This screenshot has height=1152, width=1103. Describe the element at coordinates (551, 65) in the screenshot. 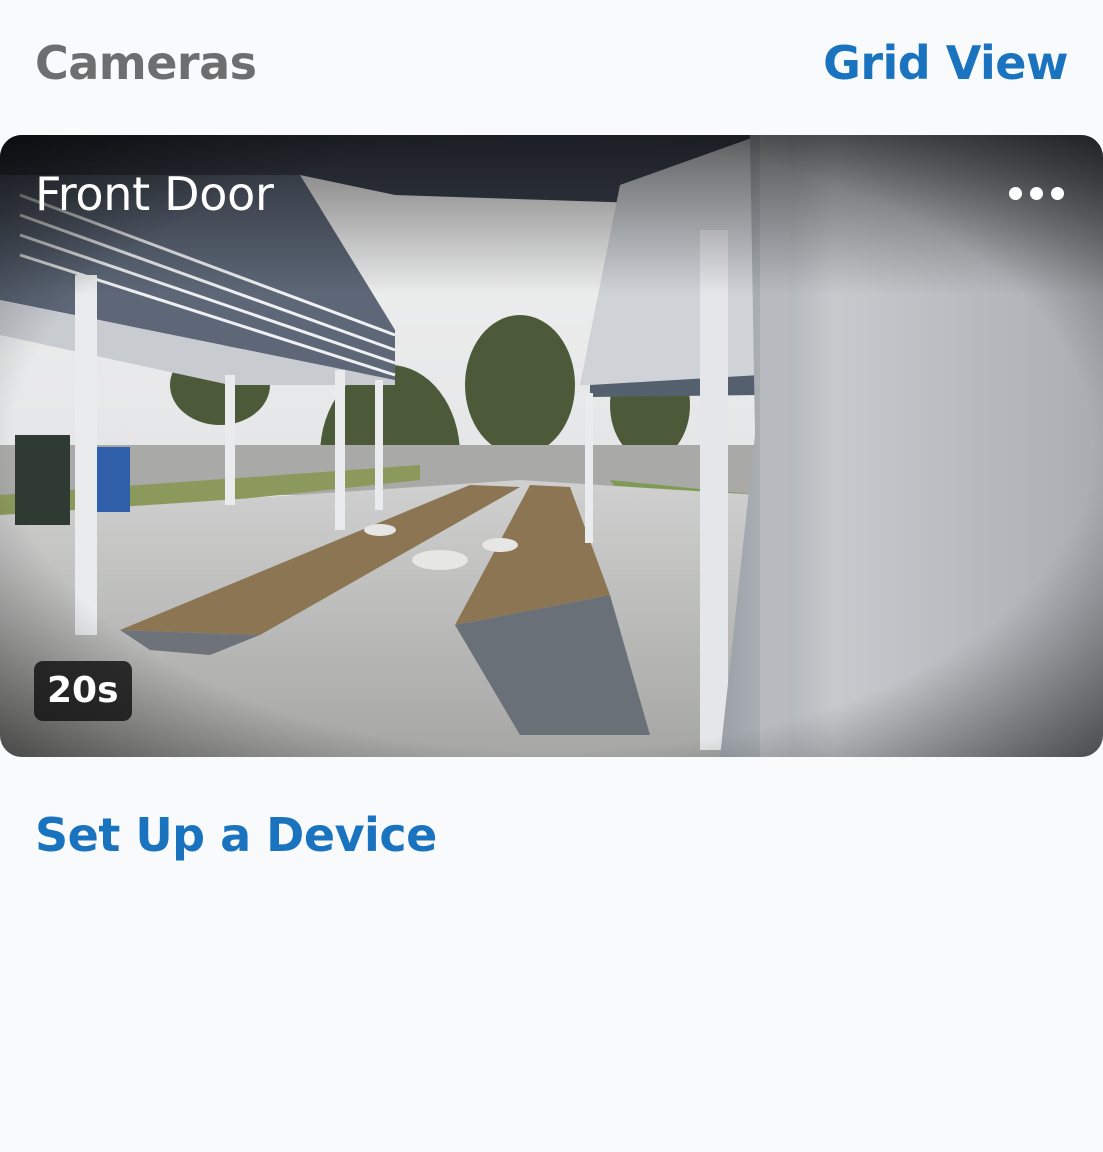

I see `header: Cameras Grid View` at that location.